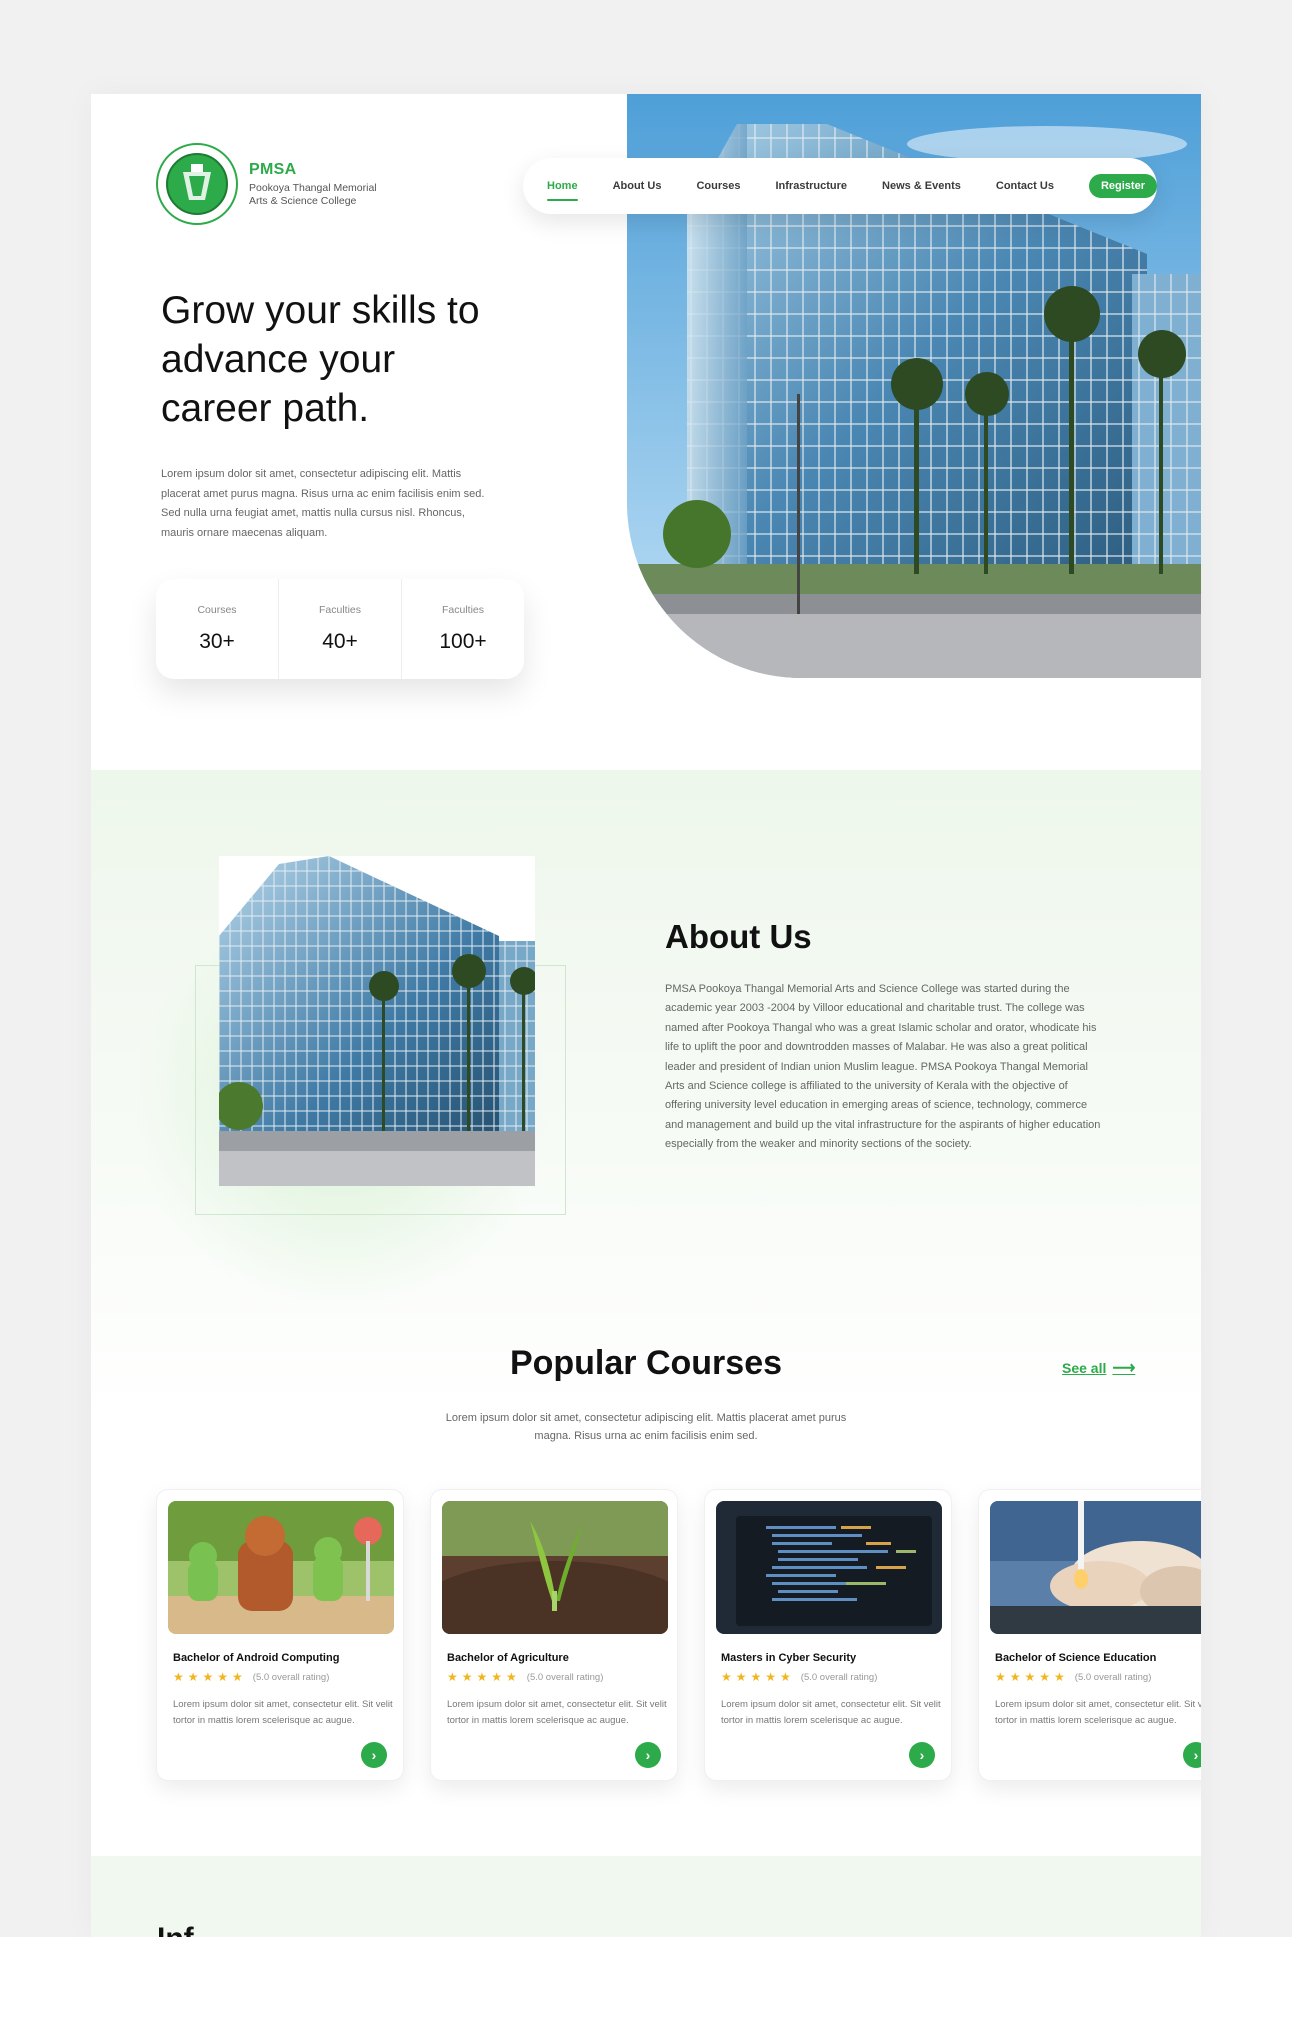 The height and width of the screenshot is (2021, 1292). Describe the element at coordinates (562, 190) in the screenshot. I see `nav-home: Home` at that location.